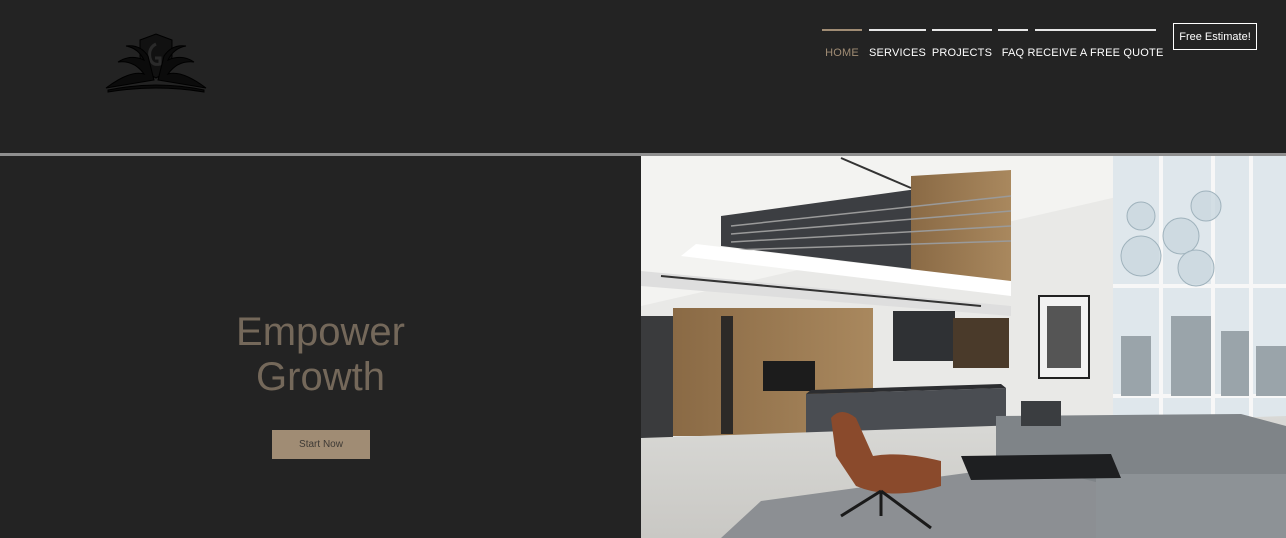  I want to click on hero-title-line2: Growth, so click(320, 377).